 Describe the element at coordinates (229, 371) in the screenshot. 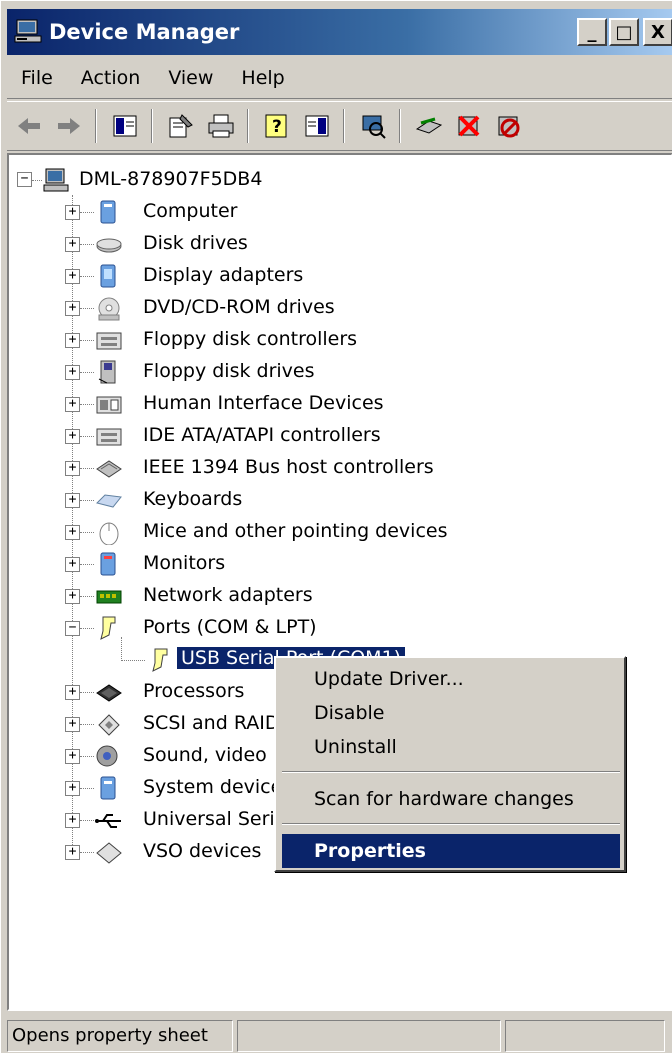

I see `tree-item-label: Floppy disk drives` at that location.